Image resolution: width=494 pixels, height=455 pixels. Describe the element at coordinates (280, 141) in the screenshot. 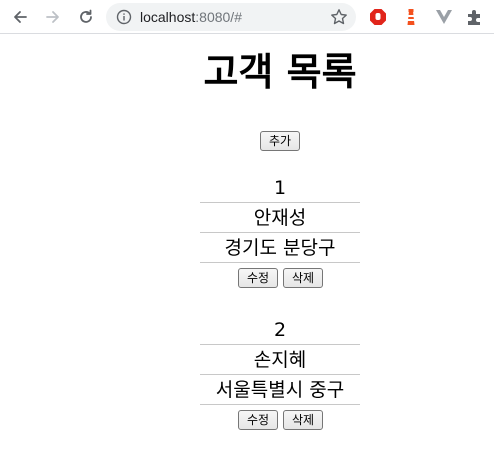

I see `add-button: 추가` at that location.